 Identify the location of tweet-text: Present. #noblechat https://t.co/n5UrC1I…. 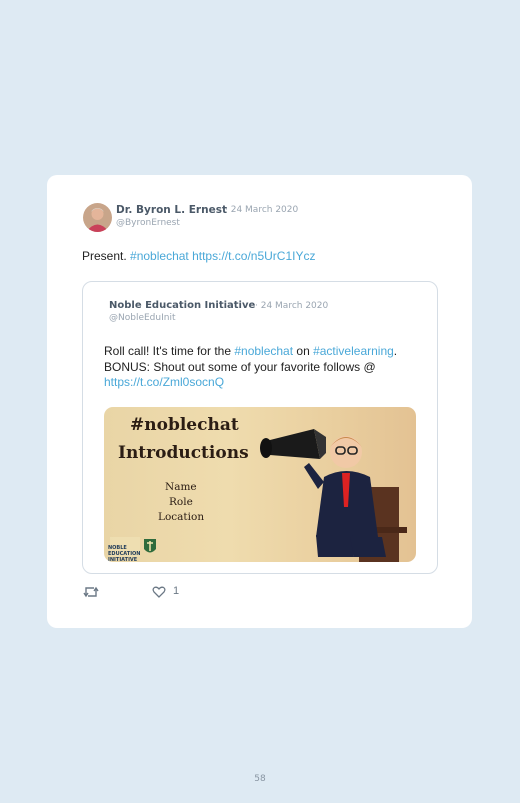
(198, 256).